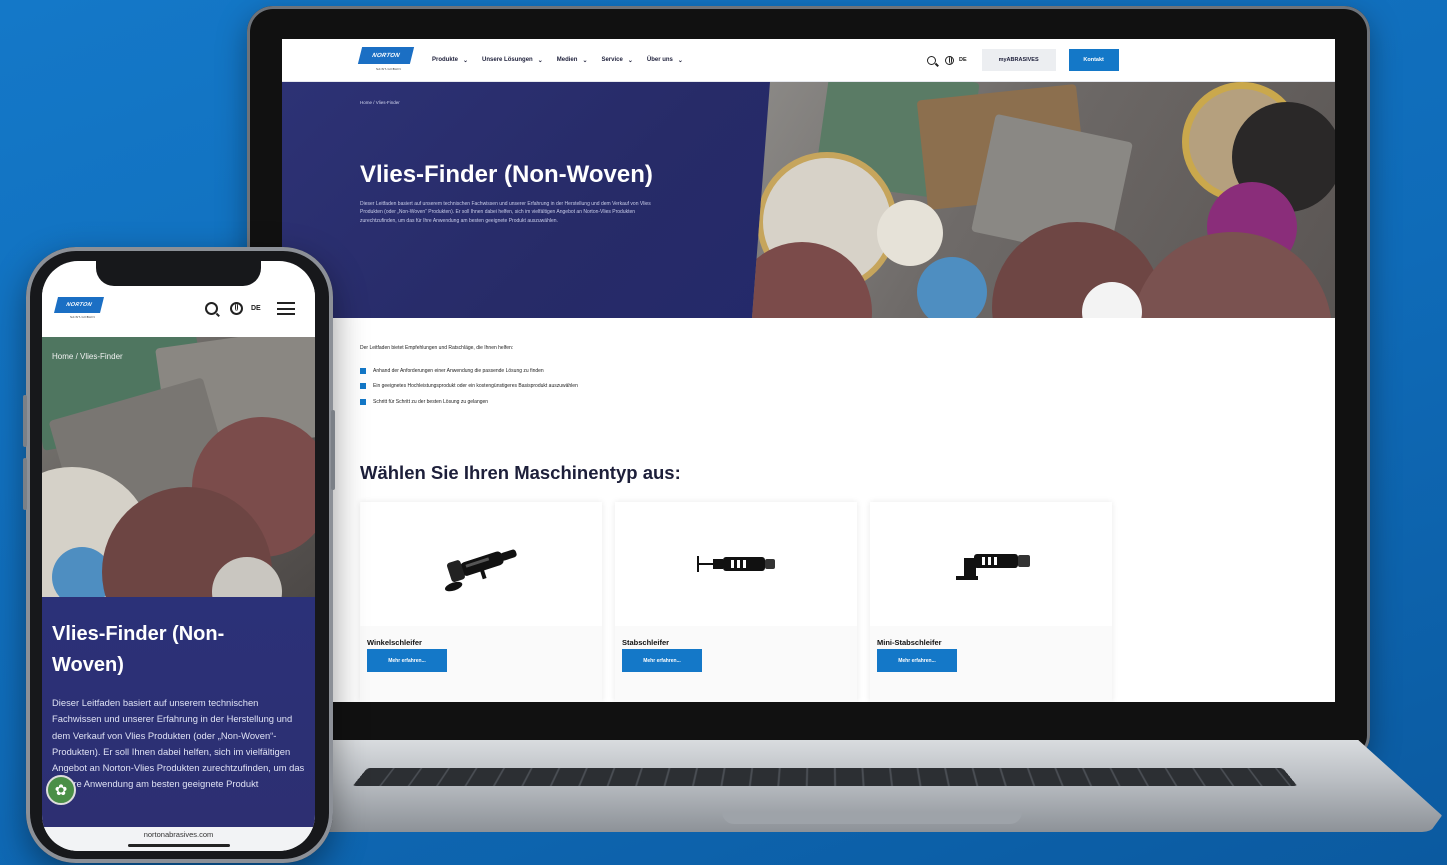 The image size is (1447, 865). What do you see at coordinates (659, 60) in the screenshot?
I see `nav-label: Über uns` at bounding box center [659, 60].